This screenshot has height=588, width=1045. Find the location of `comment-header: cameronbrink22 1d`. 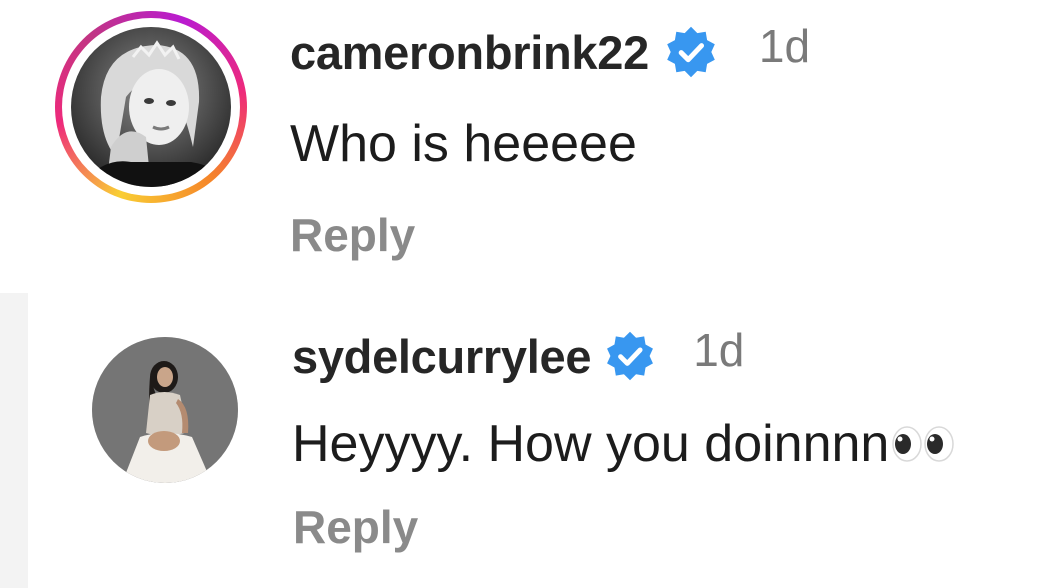

comment-header: cameronbrink22 1d is located at coordinates (550, 51).